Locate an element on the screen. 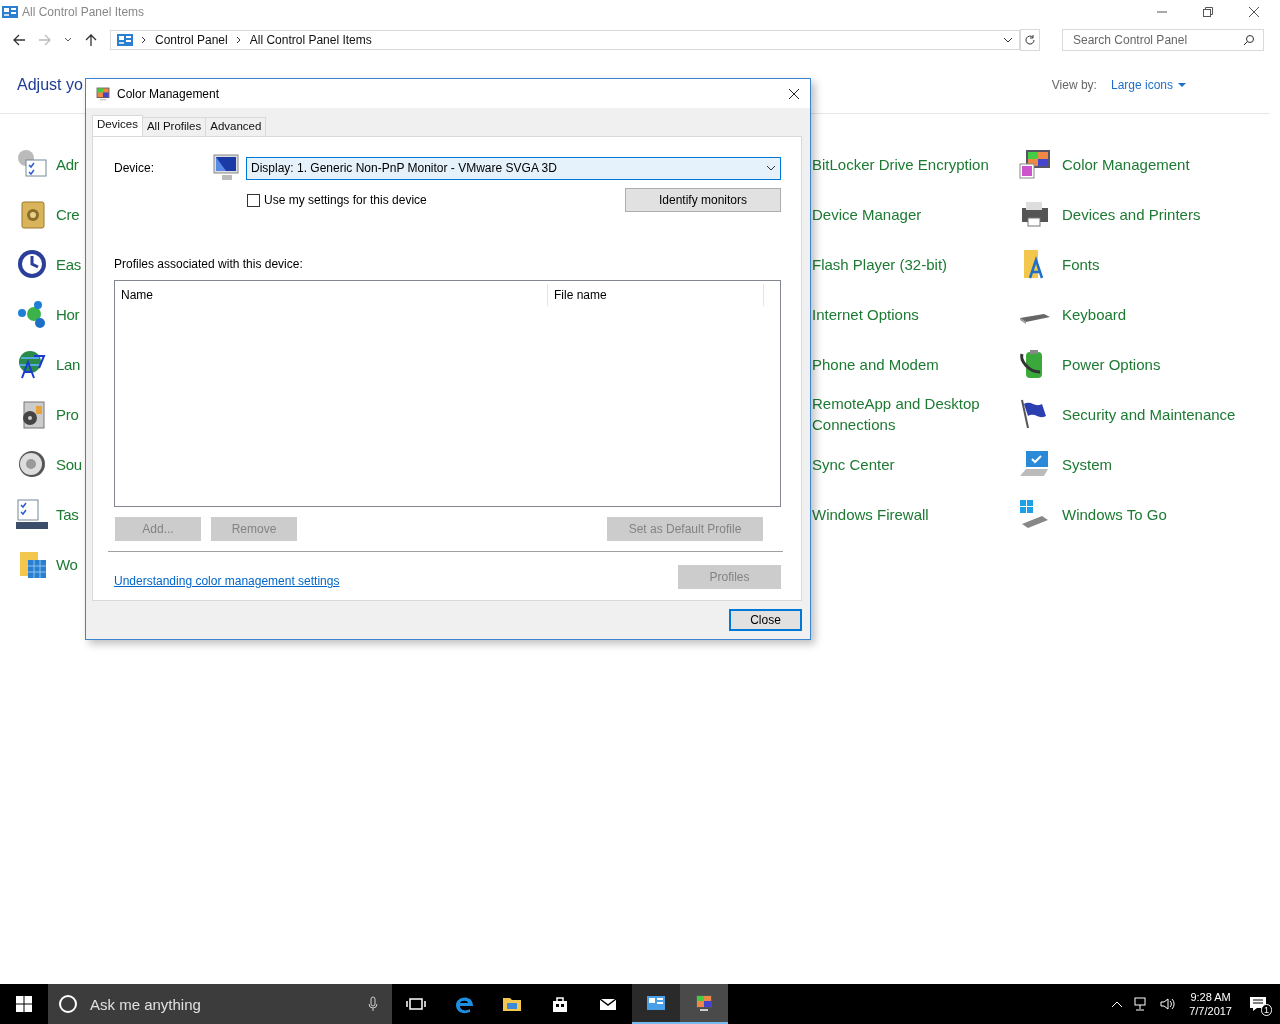 The width and height of the screenshot is (1280, 1024). control-panel-item: Sou is located at coordinates (69, 464).